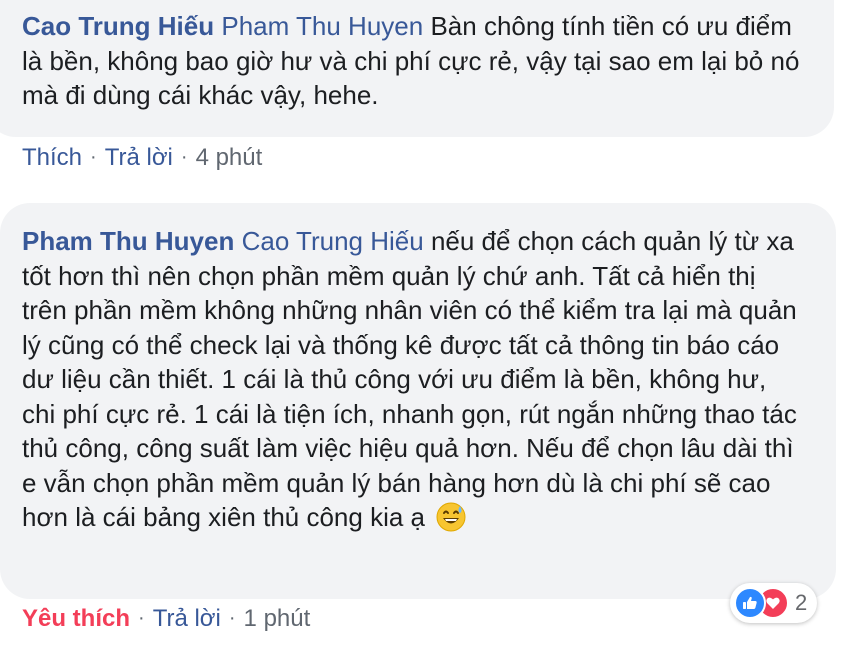 The width and height of the screenshot is (847, 655). I want to click on love-link: Yêu thích, so click(76, 618).